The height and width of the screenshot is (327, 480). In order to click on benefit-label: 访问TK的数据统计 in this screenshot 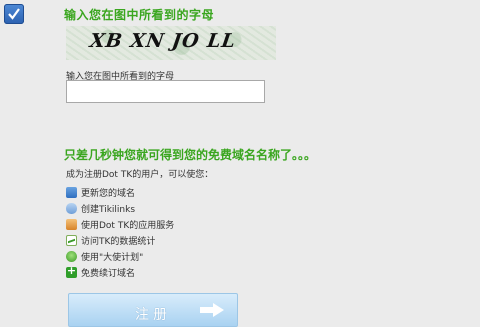, I will do `click(118, 241)`.